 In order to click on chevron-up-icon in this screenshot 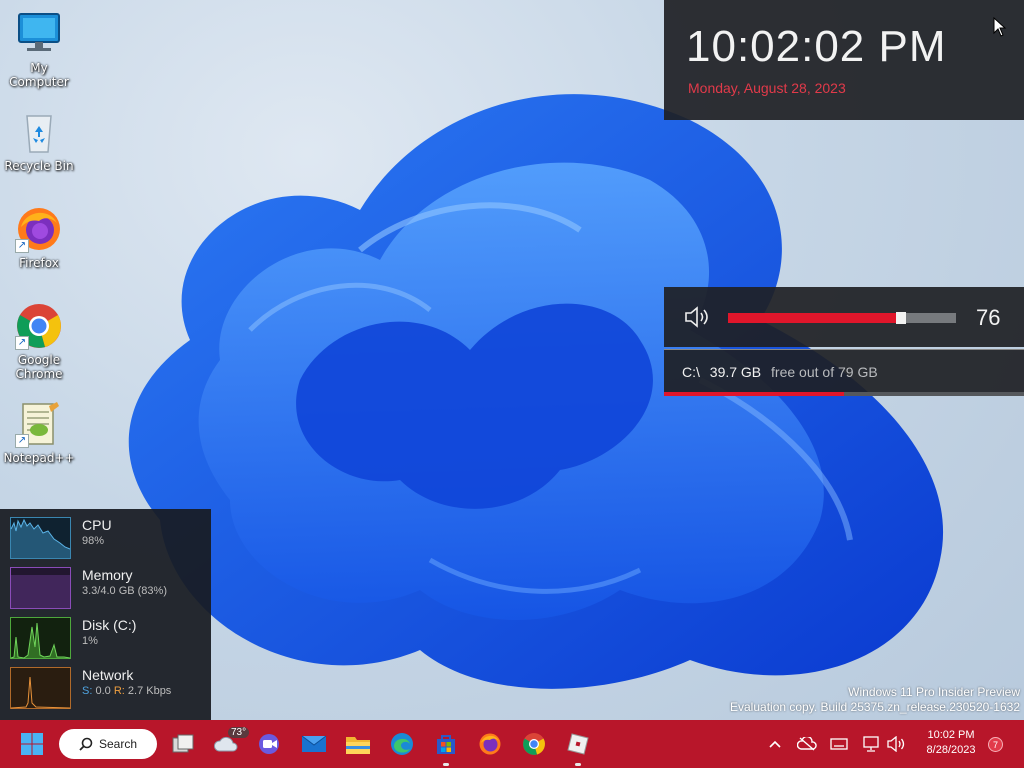, I will do `click(775, 744)`.